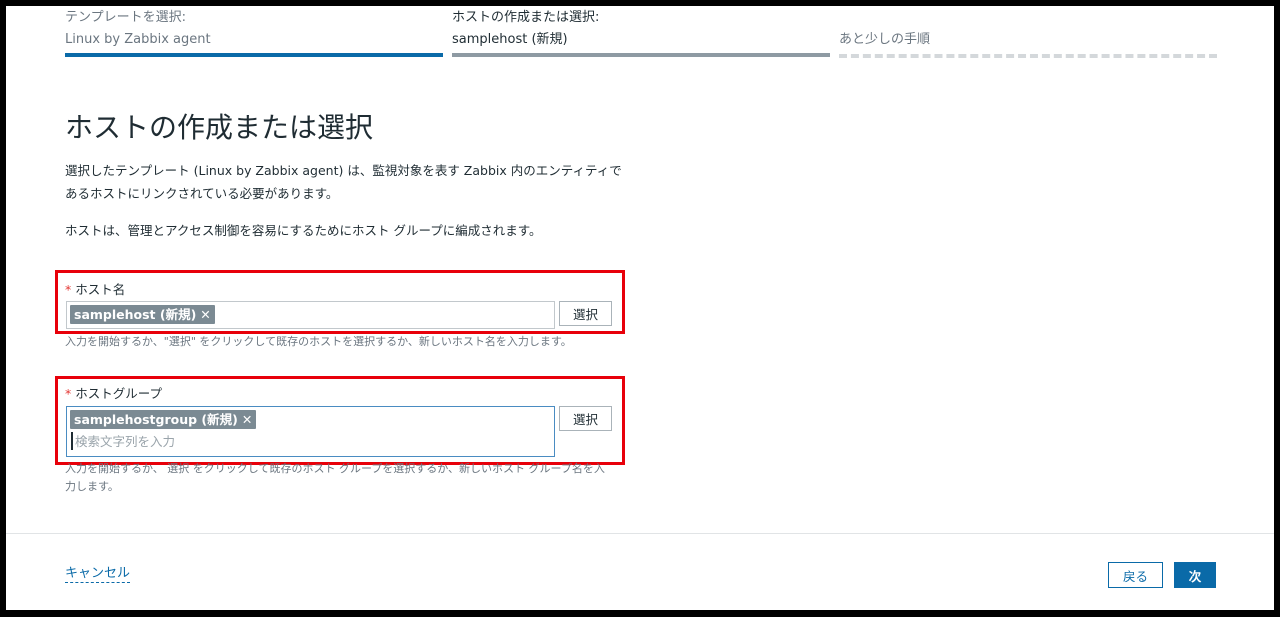 The width and height of the screenshot is (1280, 617). Describe the element at coordinates (156, 419) in the screenshot. I see `host-group-chip-label: samplehostgroup (新規)` at that location.